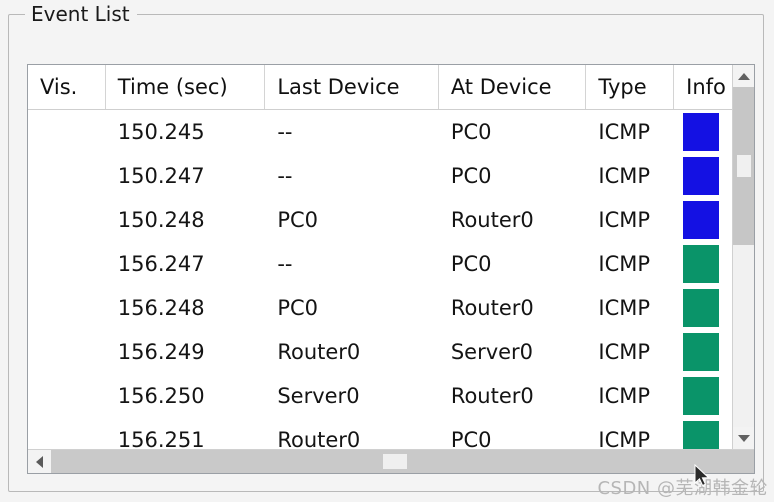 Image resolution: width=774 pixels, height=502 pixels. What do you see at coordinates (318, 396) in the screenshot?
I see `cell-last-device: Server0` at bounding box center [318, 396].